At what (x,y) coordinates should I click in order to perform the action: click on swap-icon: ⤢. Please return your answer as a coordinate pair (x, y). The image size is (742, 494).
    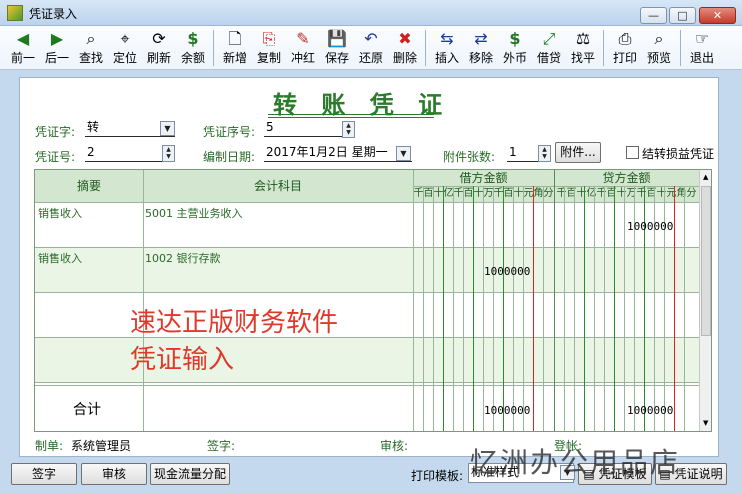
    Looking at the image, I should click on (549, 38).